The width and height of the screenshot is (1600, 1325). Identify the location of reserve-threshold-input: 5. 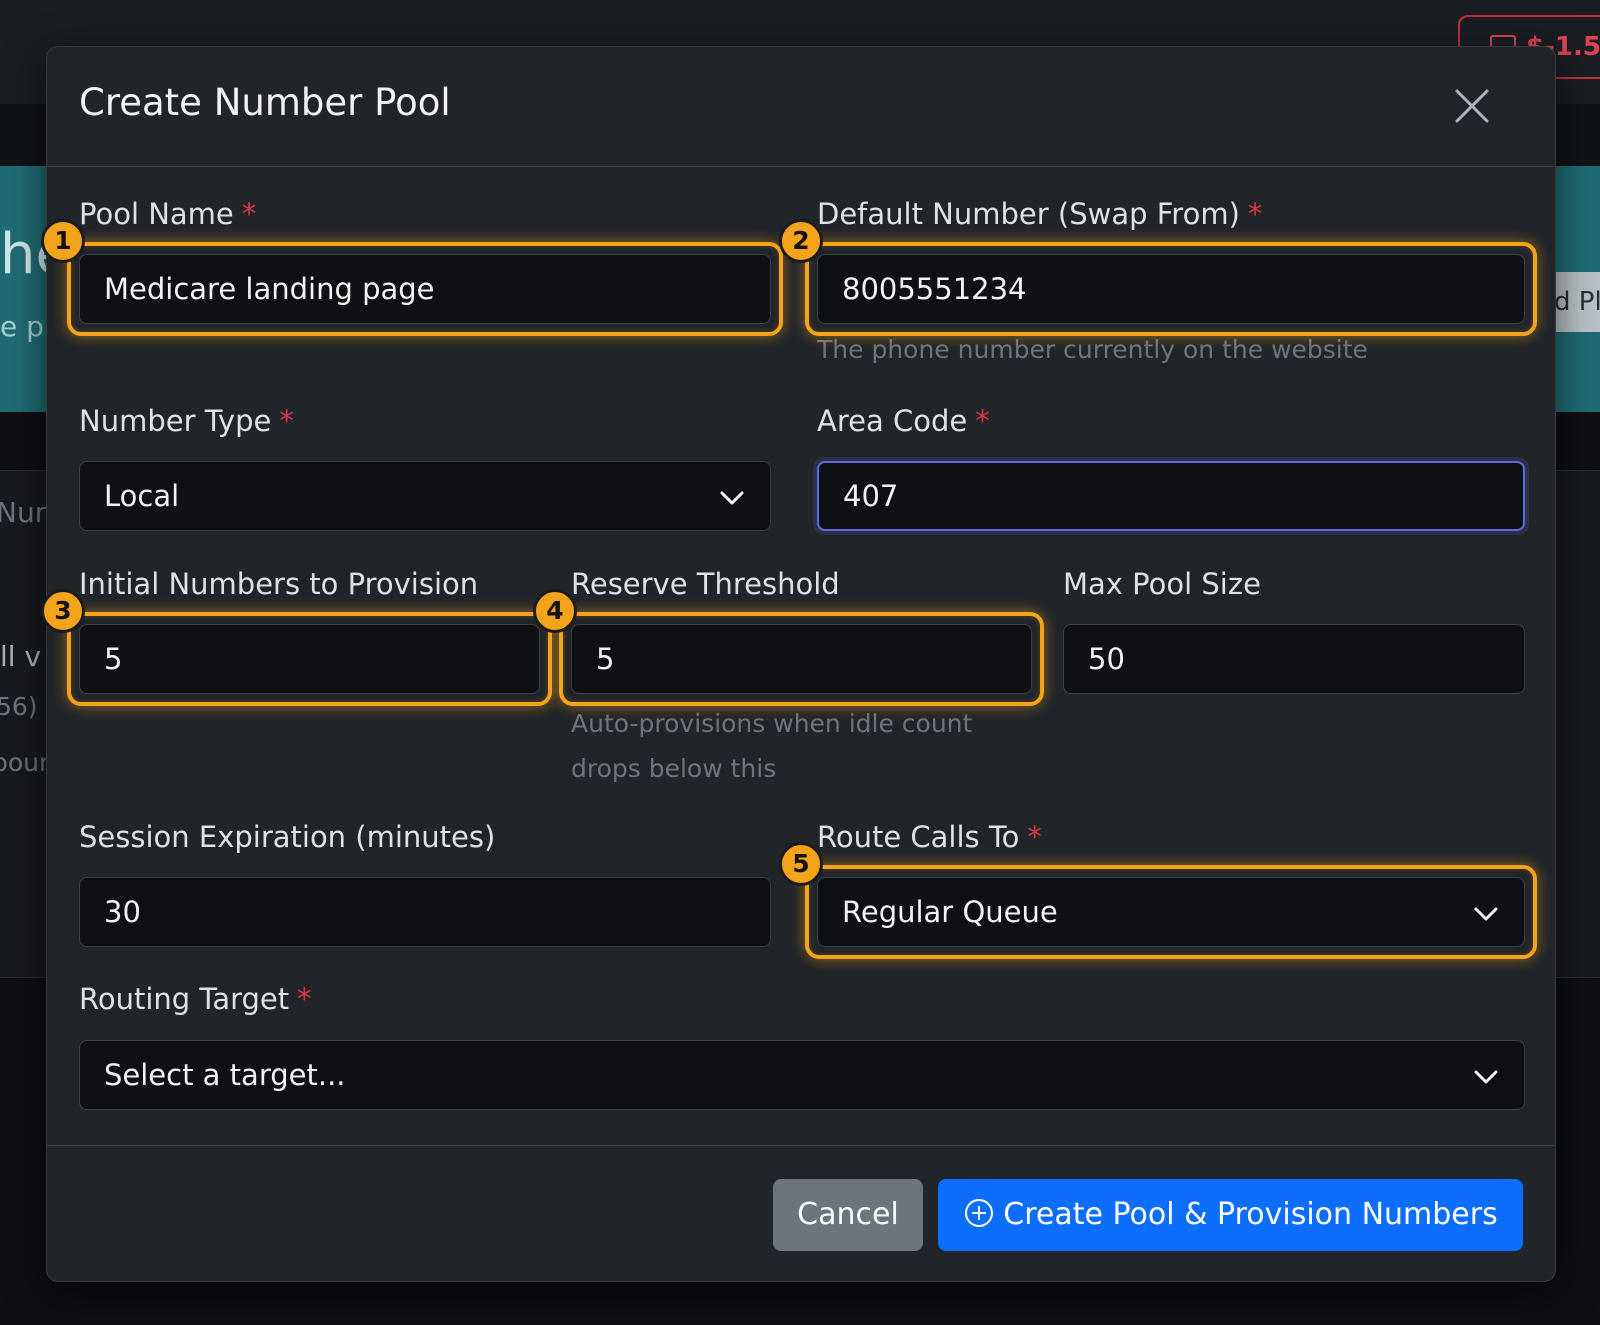
(801, 659).